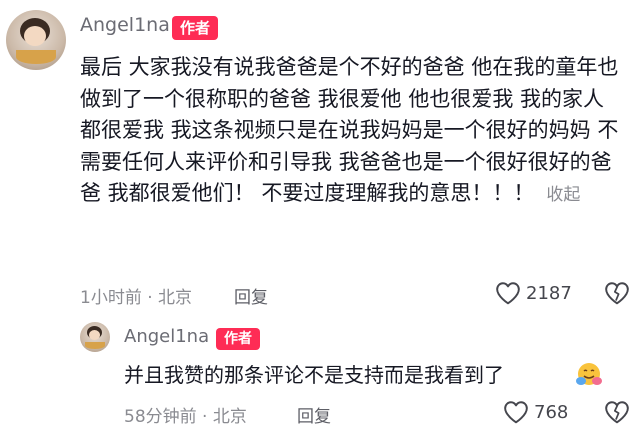 This screenshot has height=427, width=640. I want to click on avatar-face, so click(35, 36).